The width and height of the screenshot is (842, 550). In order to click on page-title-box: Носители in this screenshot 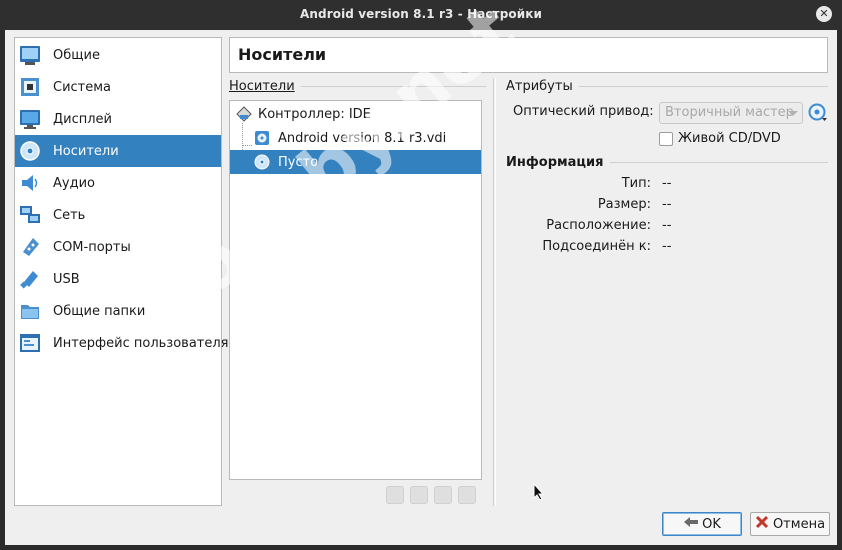, I will do `click(528, 55)`.